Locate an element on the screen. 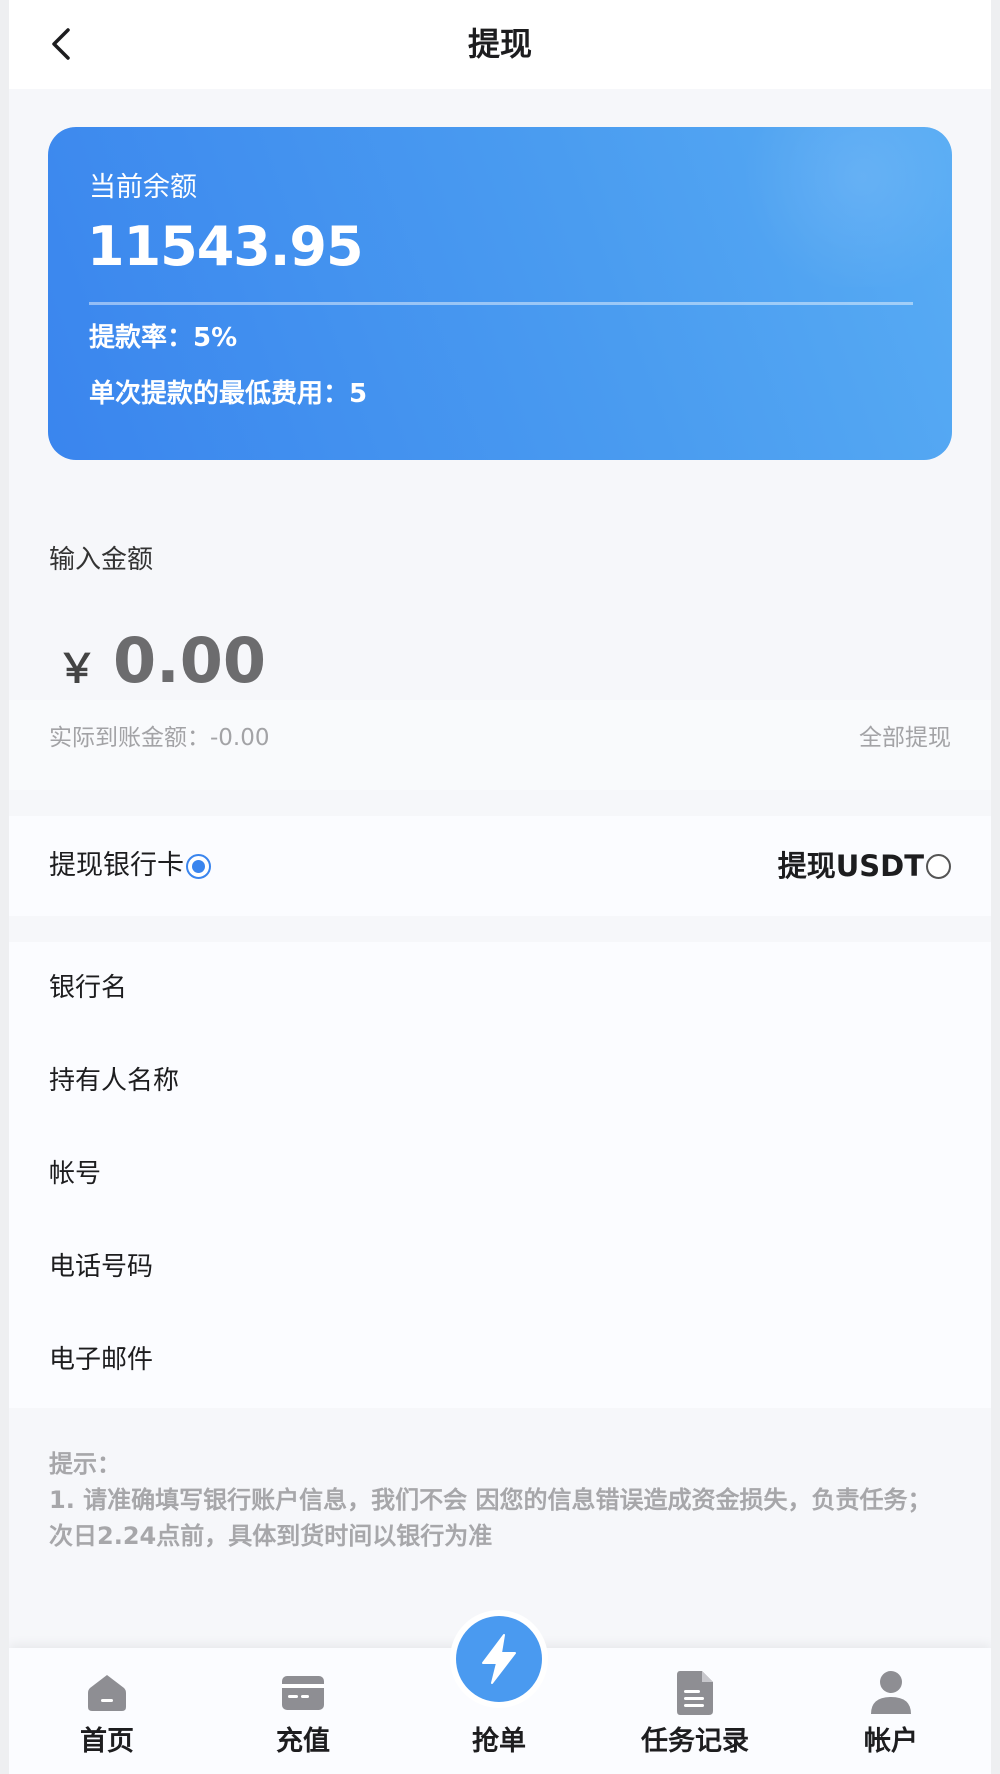 This screenshot has height=1774, width=1000. document-icon is located at coordinates (695, 1693).